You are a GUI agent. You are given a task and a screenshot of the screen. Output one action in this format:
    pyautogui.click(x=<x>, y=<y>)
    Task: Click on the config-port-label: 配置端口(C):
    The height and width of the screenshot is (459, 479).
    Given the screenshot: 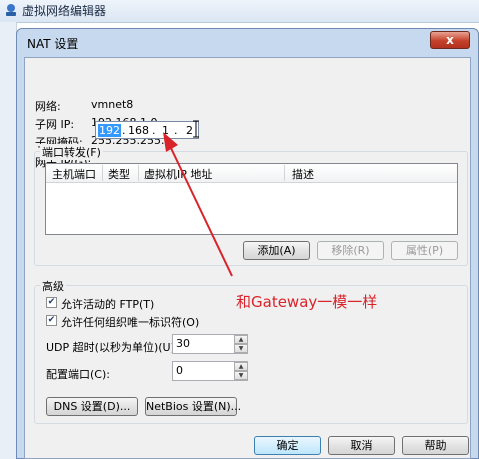 What is the action you would take?
    pyautogui.click(x=78, y=374)
    